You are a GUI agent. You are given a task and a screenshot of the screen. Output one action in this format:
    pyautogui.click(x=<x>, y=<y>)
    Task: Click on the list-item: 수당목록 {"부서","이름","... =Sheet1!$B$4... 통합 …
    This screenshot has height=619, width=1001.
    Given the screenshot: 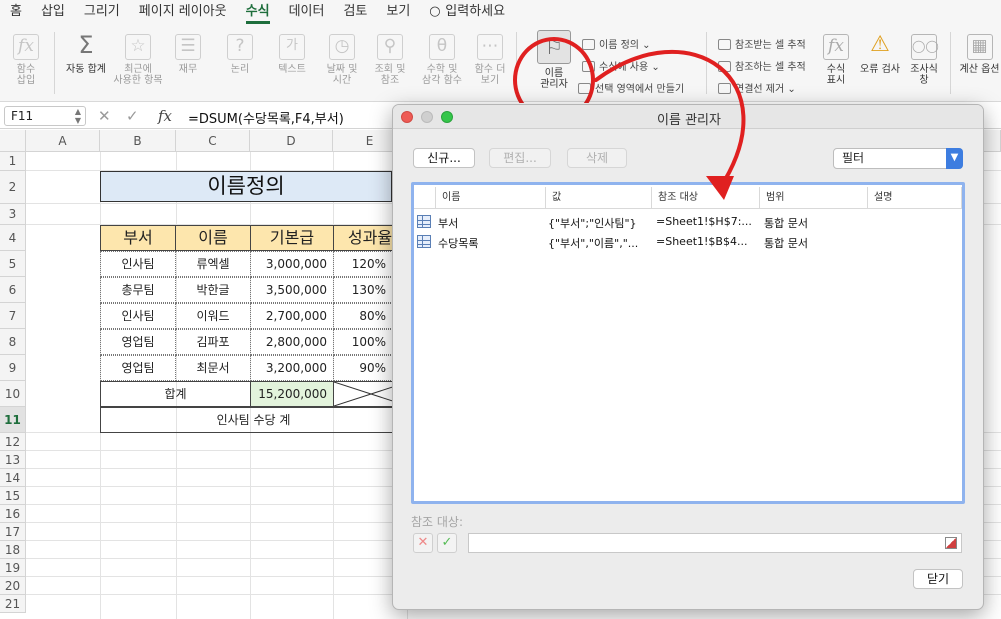 What is the action you would take?
    pyautogui.click(x=688, y=242)
    